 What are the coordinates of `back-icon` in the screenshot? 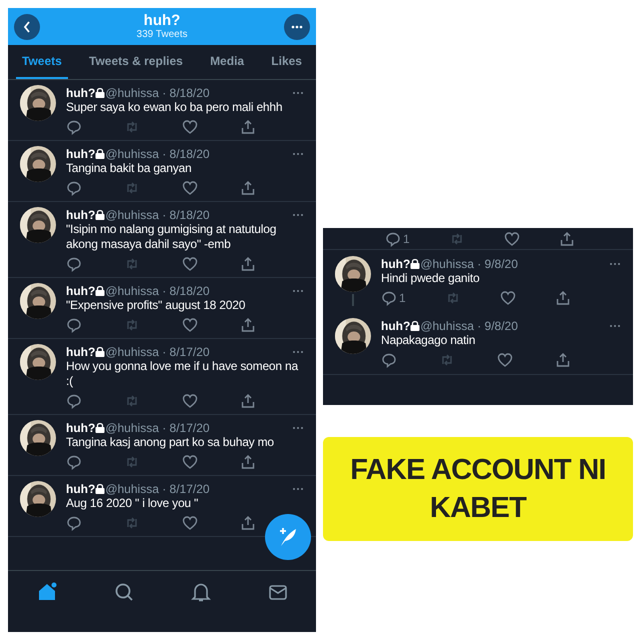 It's located at (27, 26).